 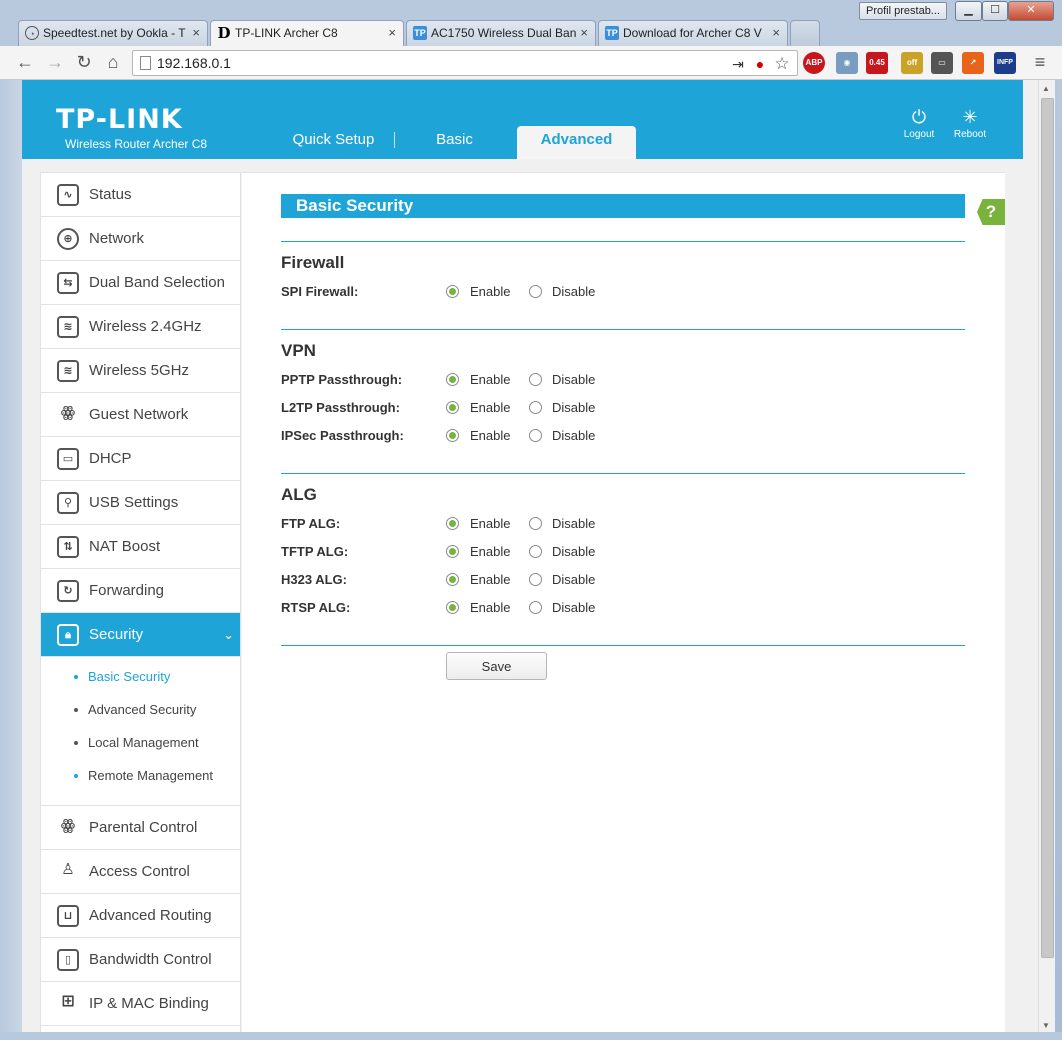 What do you see at coordinates (68, 591) in the screenshot?
I see `forwarding-icon: ↻` at bounding box center [68, 591].